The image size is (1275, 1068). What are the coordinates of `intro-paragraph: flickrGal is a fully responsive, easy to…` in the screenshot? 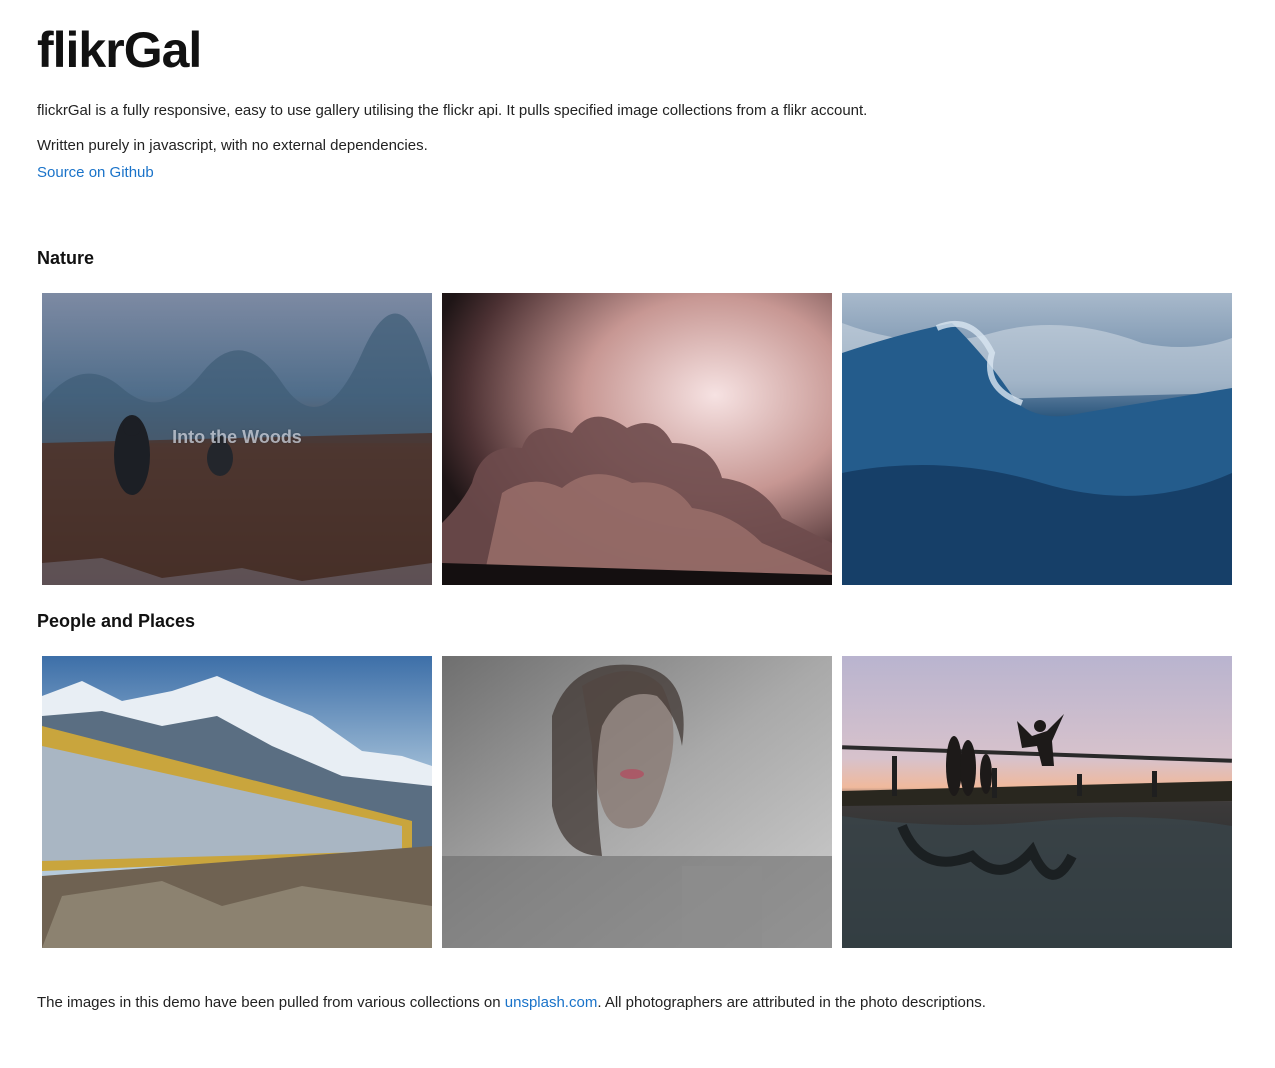 It's located at (452, 110).